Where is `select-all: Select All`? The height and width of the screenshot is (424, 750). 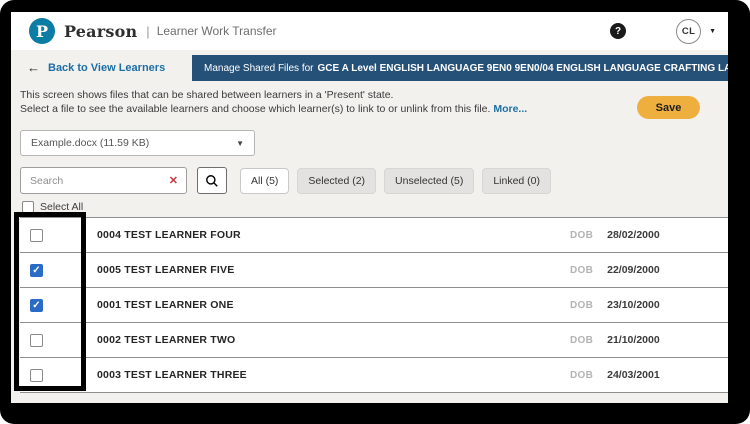 select-all: Select All is located at coordinates (52, 207).